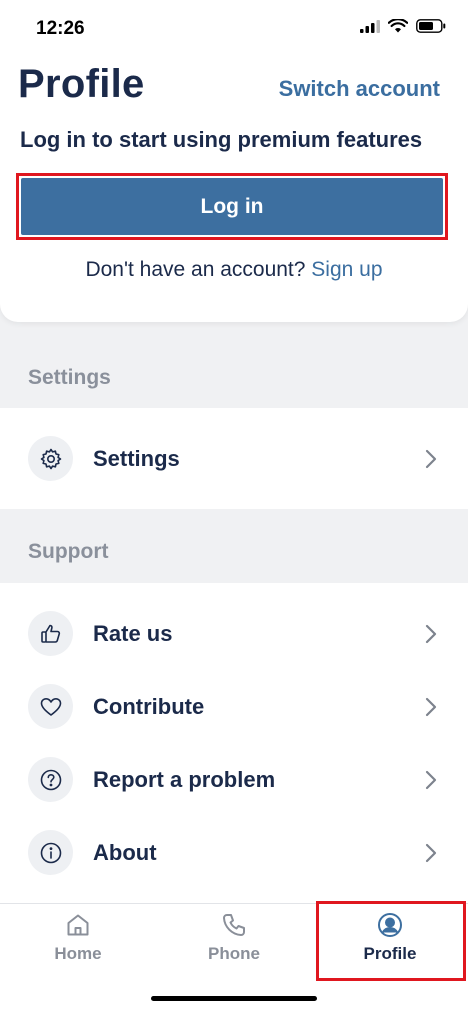  What do you see at coordinates (234, 633) in the screenshot?
I see `rate-us-row: Rate us` at bounding box center [234, 633].